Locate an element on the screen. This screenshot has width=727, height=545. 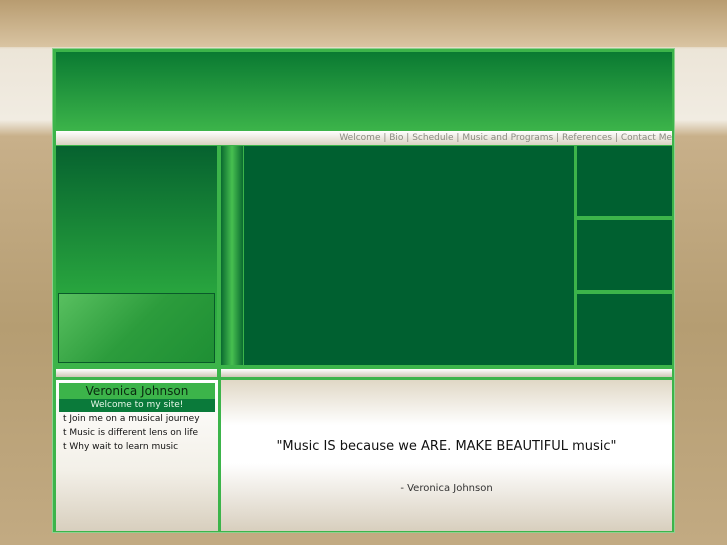
nav-references: References is located at coordinates (587, 138).